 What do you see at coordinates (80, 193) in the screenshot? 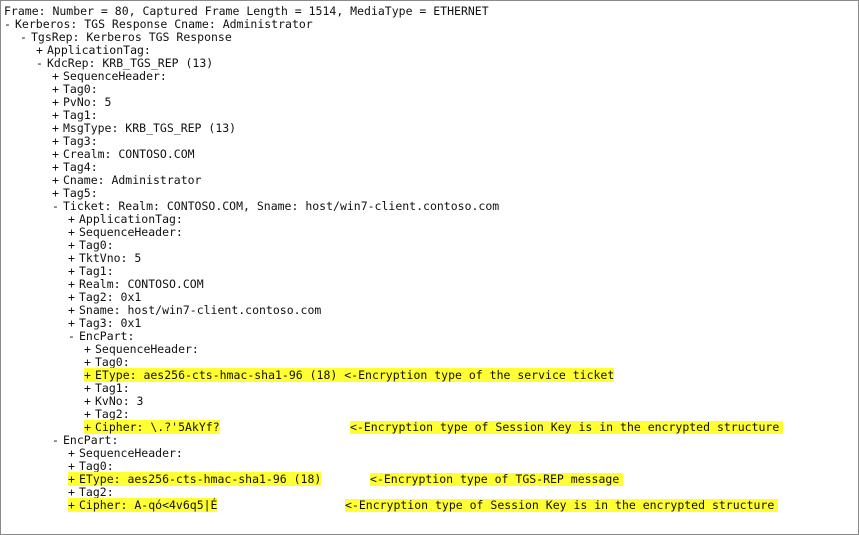
I see `tree-node-label: Tag5:` at bounding box center [80, 193].